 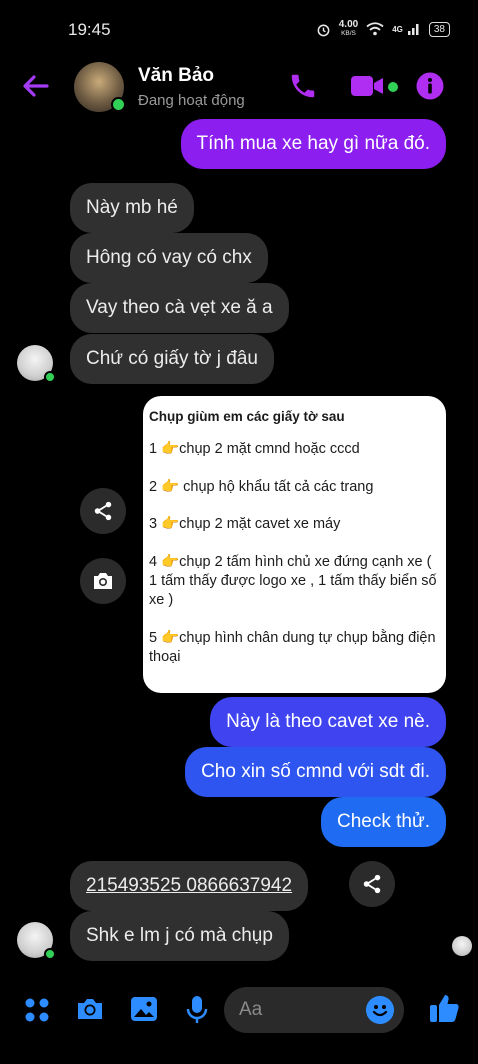 I want to click on gallery-button, so click(x=144, y=1011).